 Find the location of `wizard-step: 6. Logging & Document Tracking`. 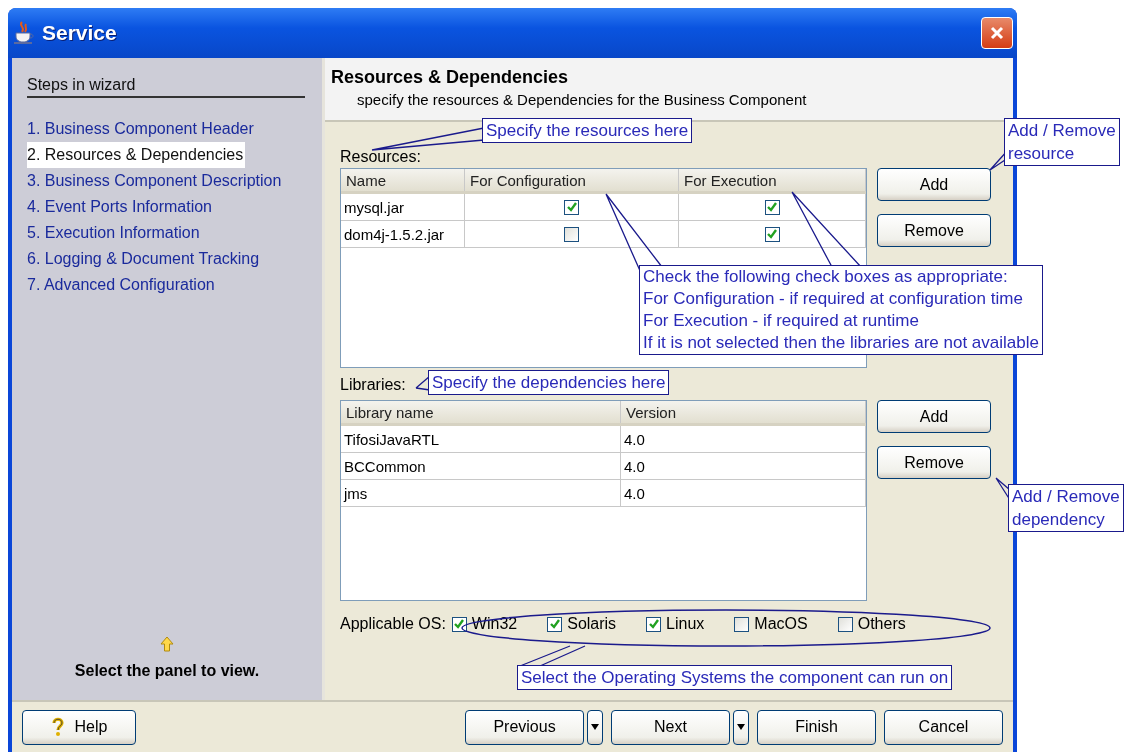

wizard-step: 6. Logging & Document Tracking is located at coordinates (144, 259).